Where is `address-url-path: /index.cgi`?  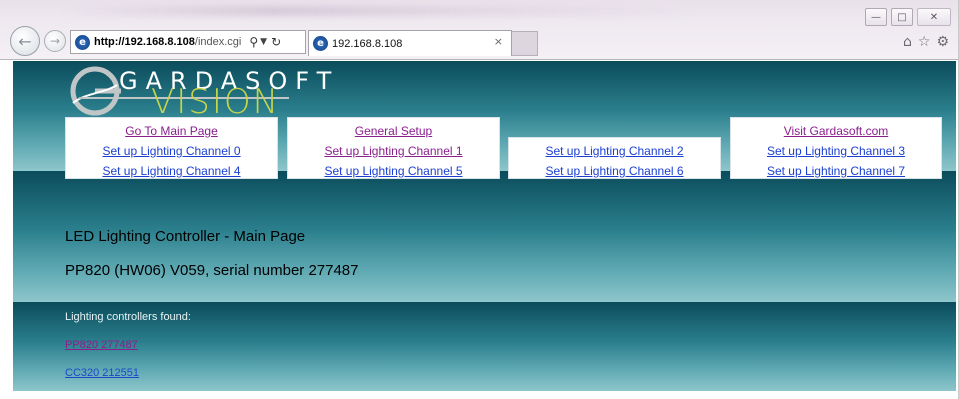
address-url-path: /index.cgi is located at coordinates (218, 42).